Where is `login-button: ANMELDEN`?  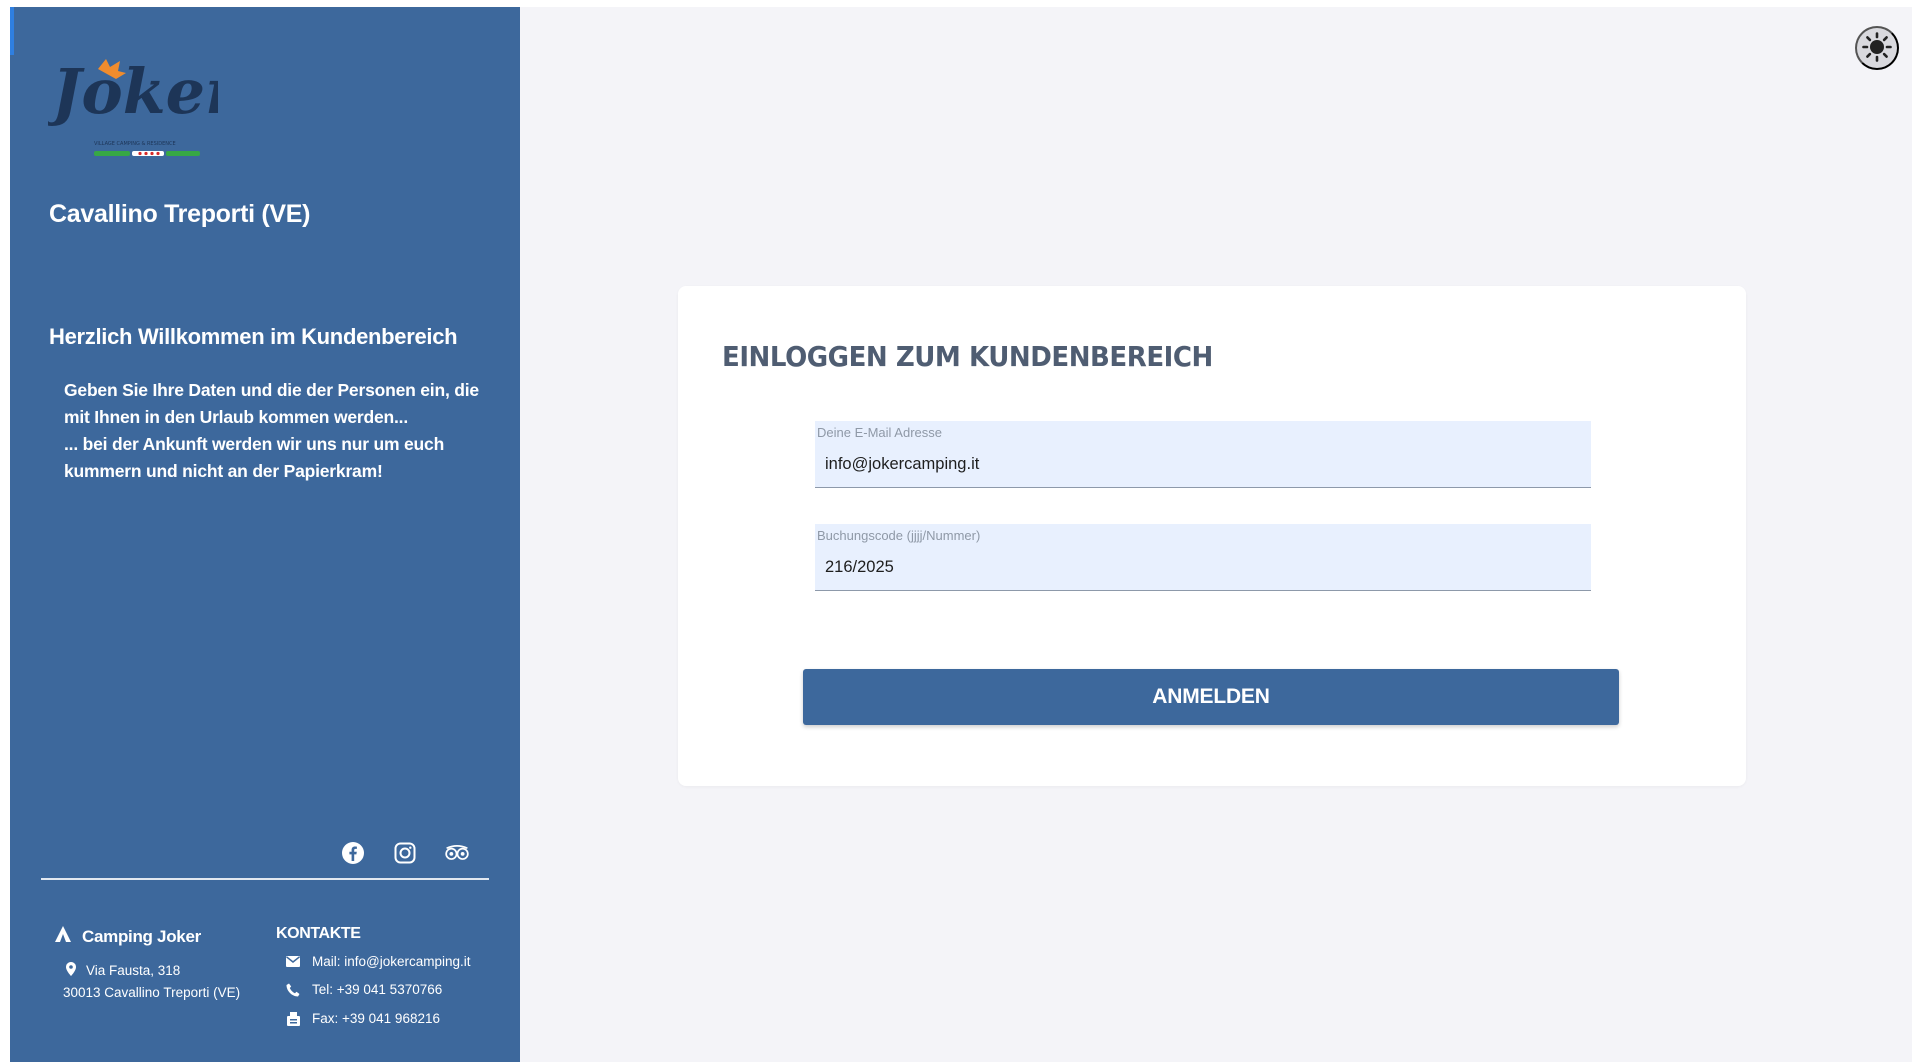 login-button: ANMELDEN is located at coordinates (1211, 697).